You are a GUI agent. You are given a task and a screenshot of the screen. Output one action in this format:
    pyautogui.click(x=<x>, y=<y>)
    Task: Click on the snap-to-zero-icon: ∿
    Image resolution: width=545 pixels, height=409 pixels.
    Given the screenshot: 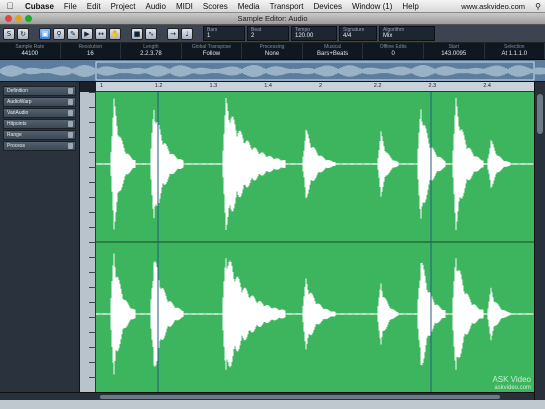 What is the action you would take?
    pyautogui.click(x=151, y=33)
    